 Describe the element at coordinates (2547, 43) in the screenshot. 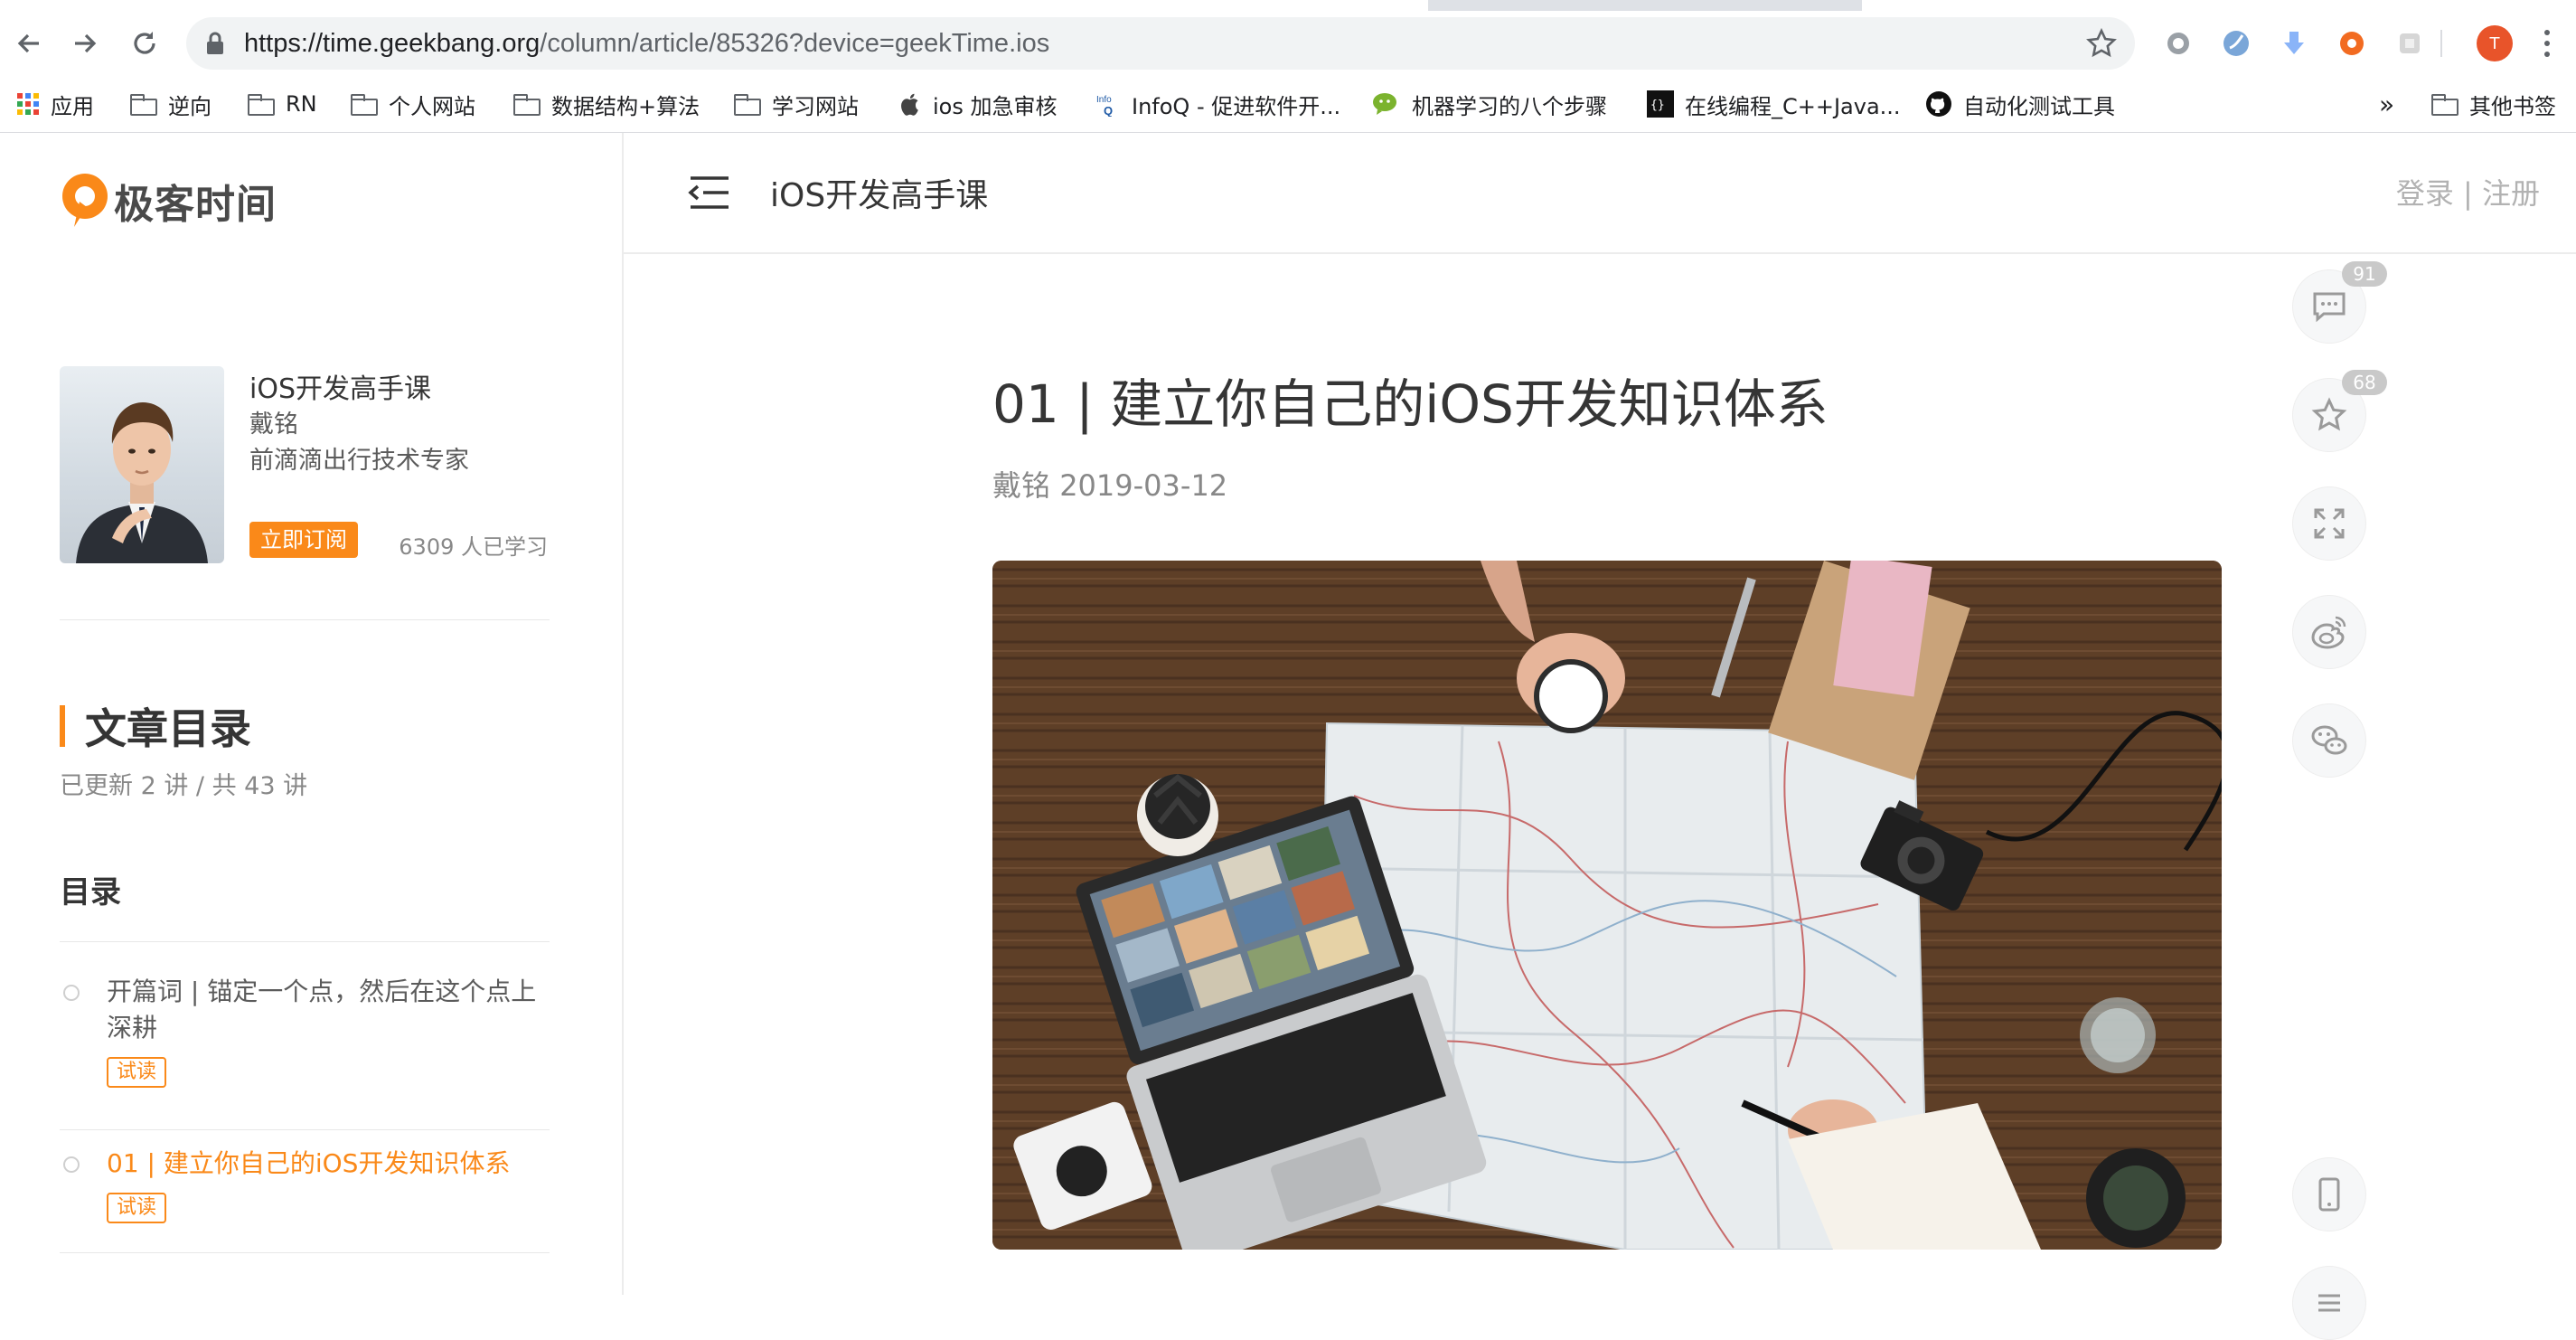

I see `browser-menu-icon` at that location.